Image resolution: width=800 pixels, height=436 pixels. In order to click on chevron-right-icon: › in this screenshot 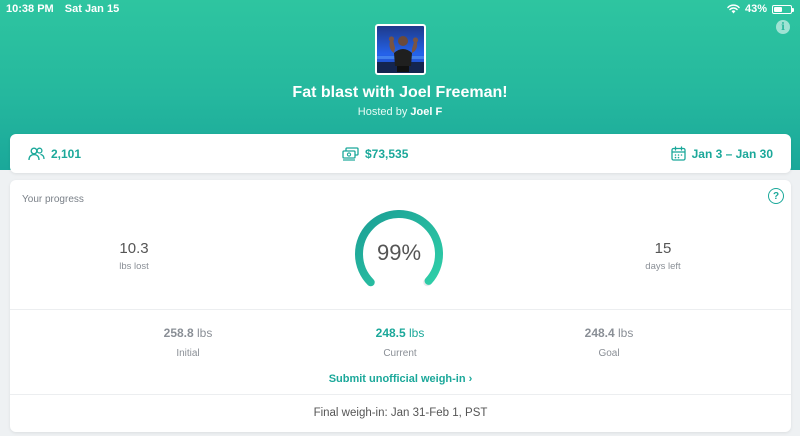, I will do `click(470, 379)`.